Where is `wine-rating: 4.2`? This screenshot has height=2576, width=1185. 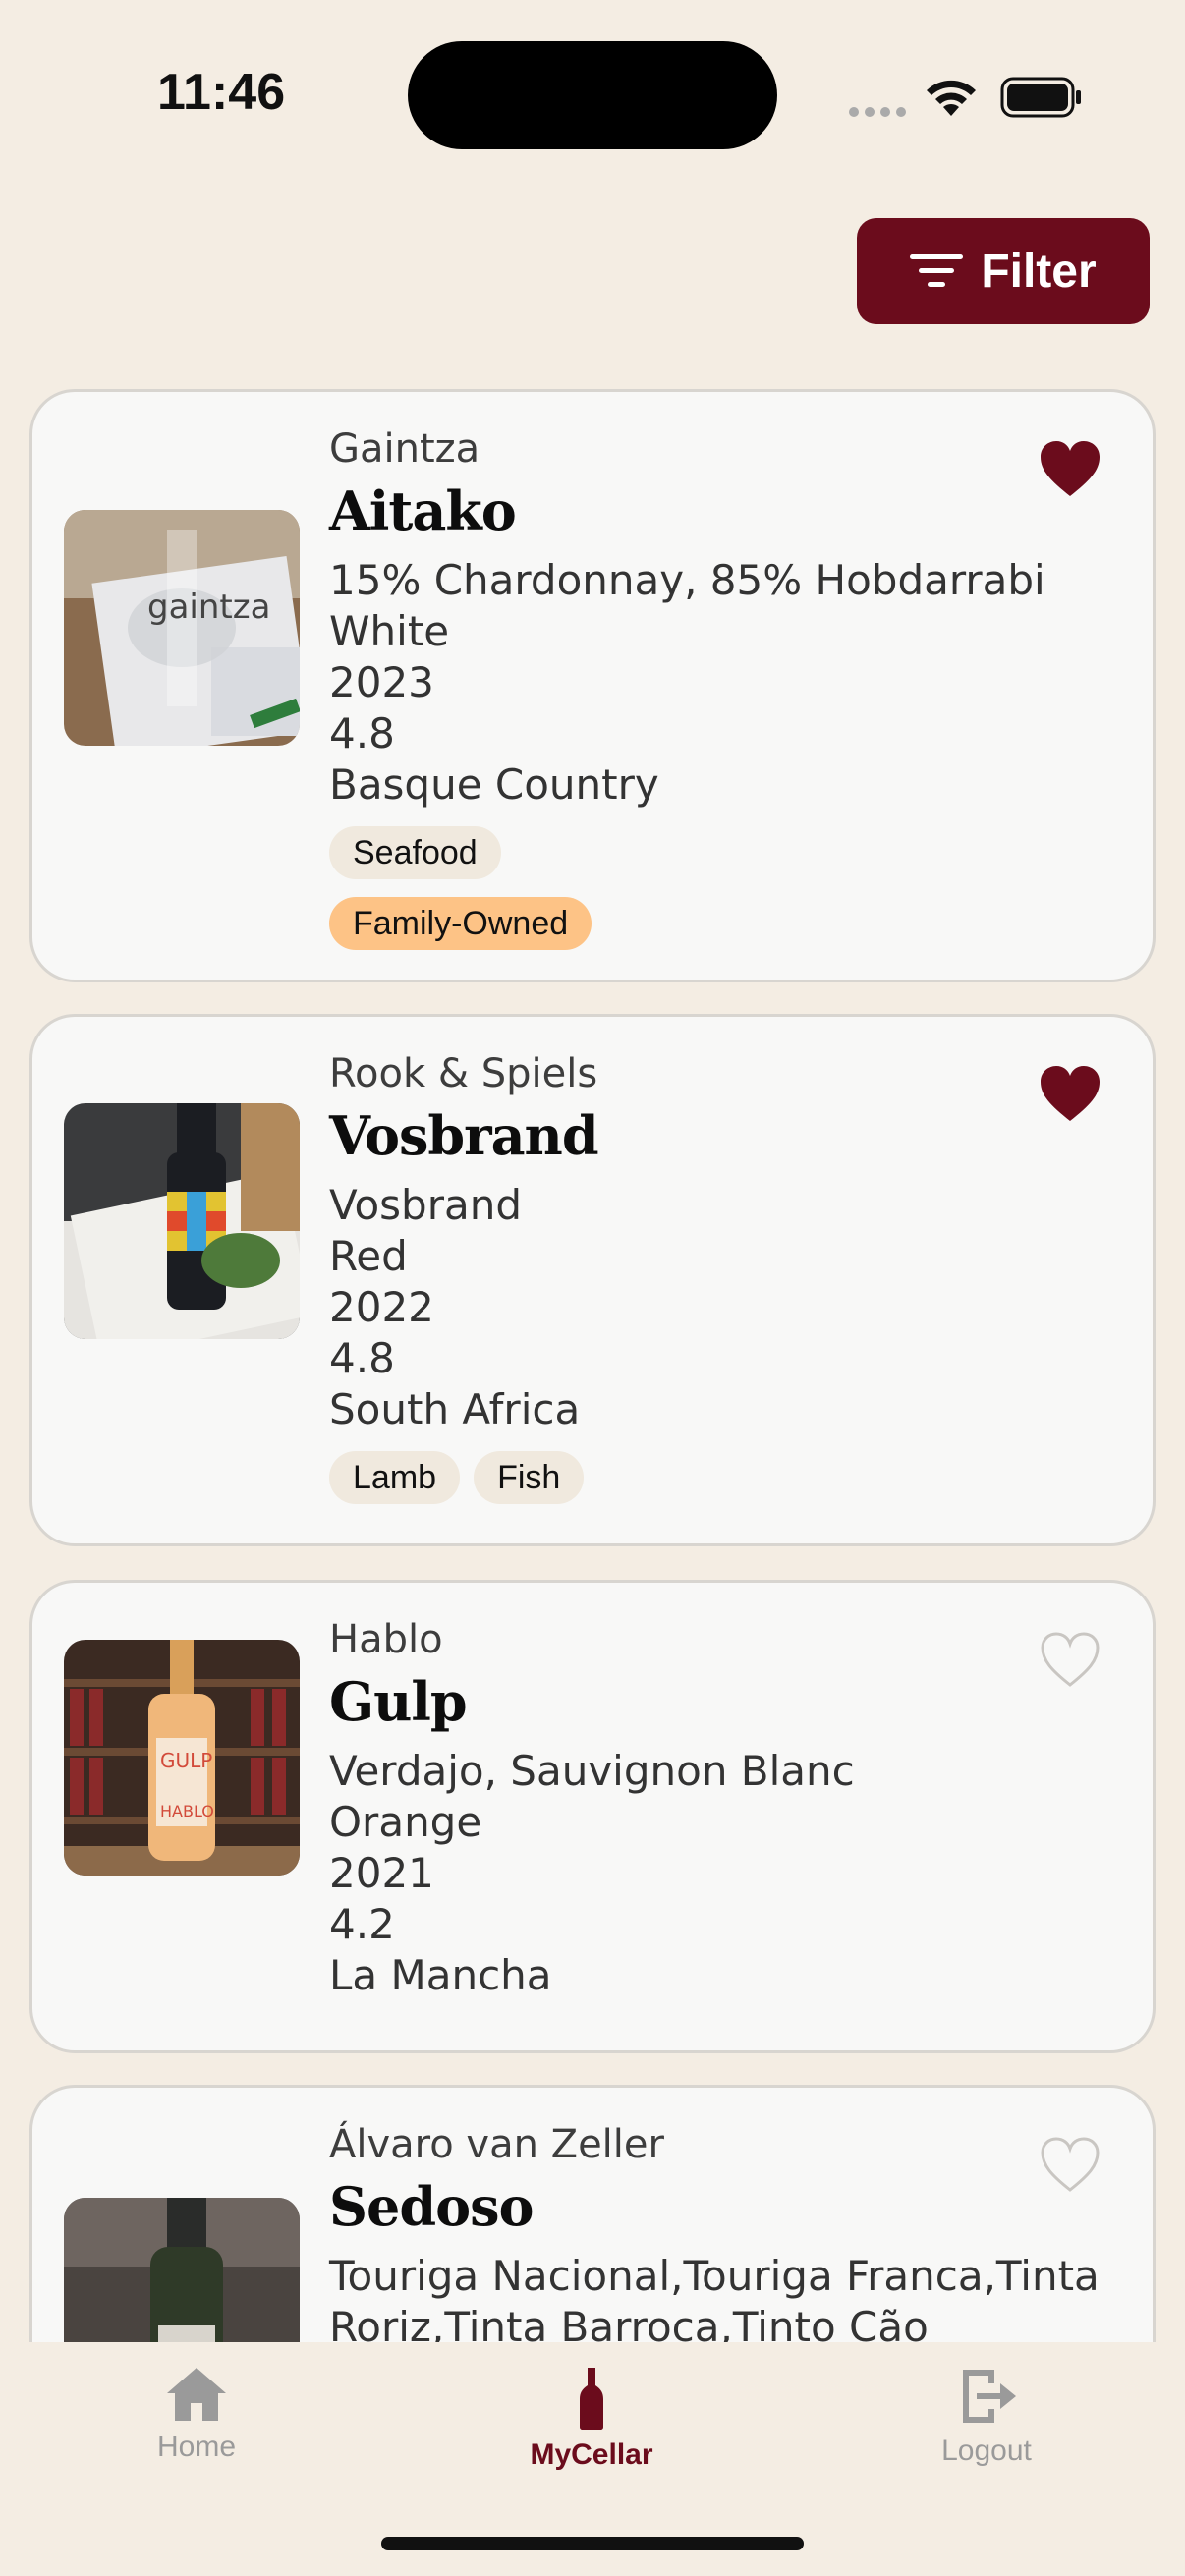 wine-rating: 4.2 is located at coordinates (362, 1924).